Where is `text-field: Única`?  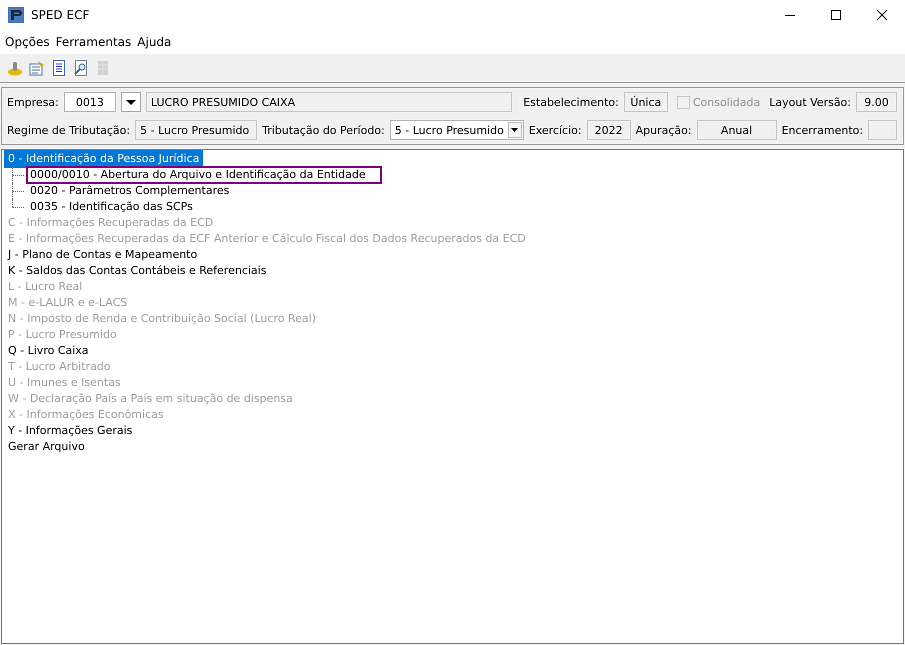 text-field: Única is located at coordinates (646, 102).